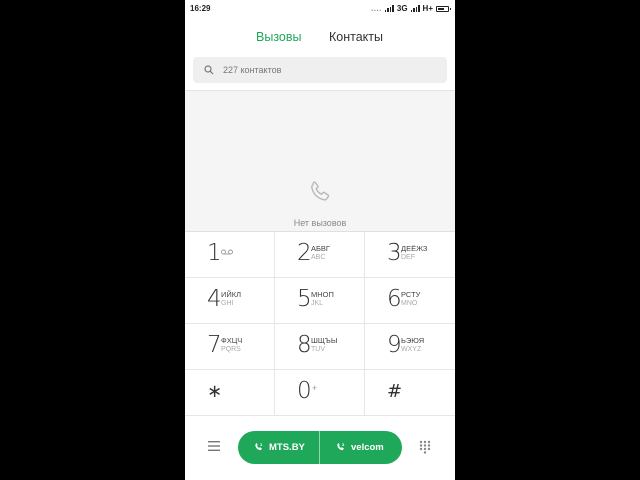 The image size is (640, 480). I want to click on key-6: 6 РСТУ MNO, so click(410, 301).